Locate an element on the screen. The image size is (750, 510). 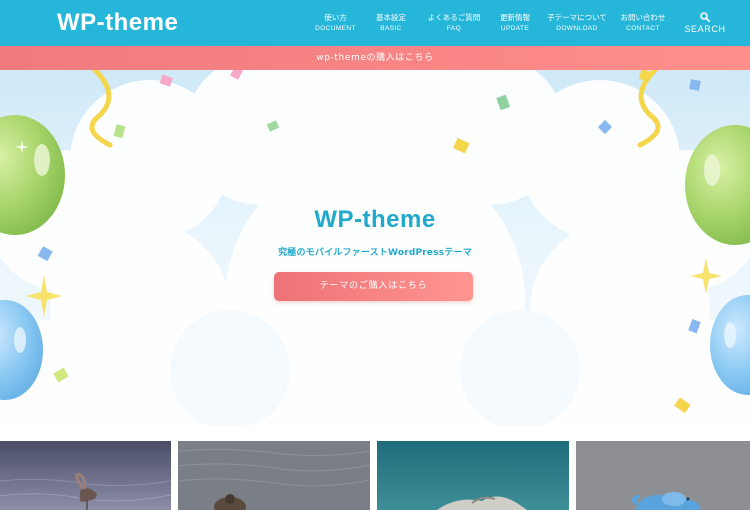
nav-item-sublabel: FAQ is located at coordinates (454, 28).